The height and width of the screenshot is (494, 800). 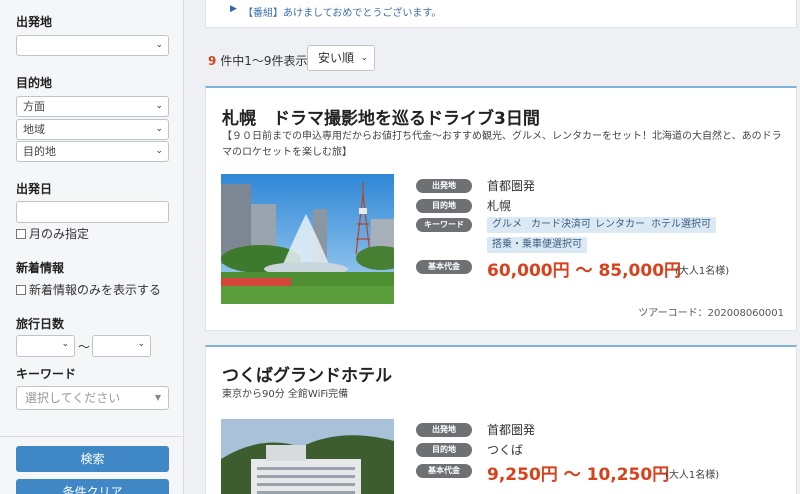 What do you see at coordinates (34, 22) in the screenshot?
I see `departure-label: 出発地` at bounding box center [34, 22].